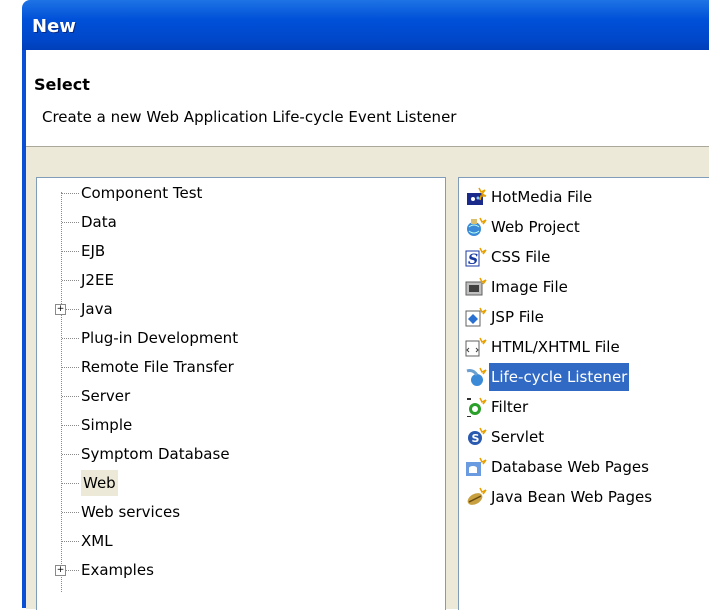  I want to click on tree-item-java: + Java, so click(241, 309).